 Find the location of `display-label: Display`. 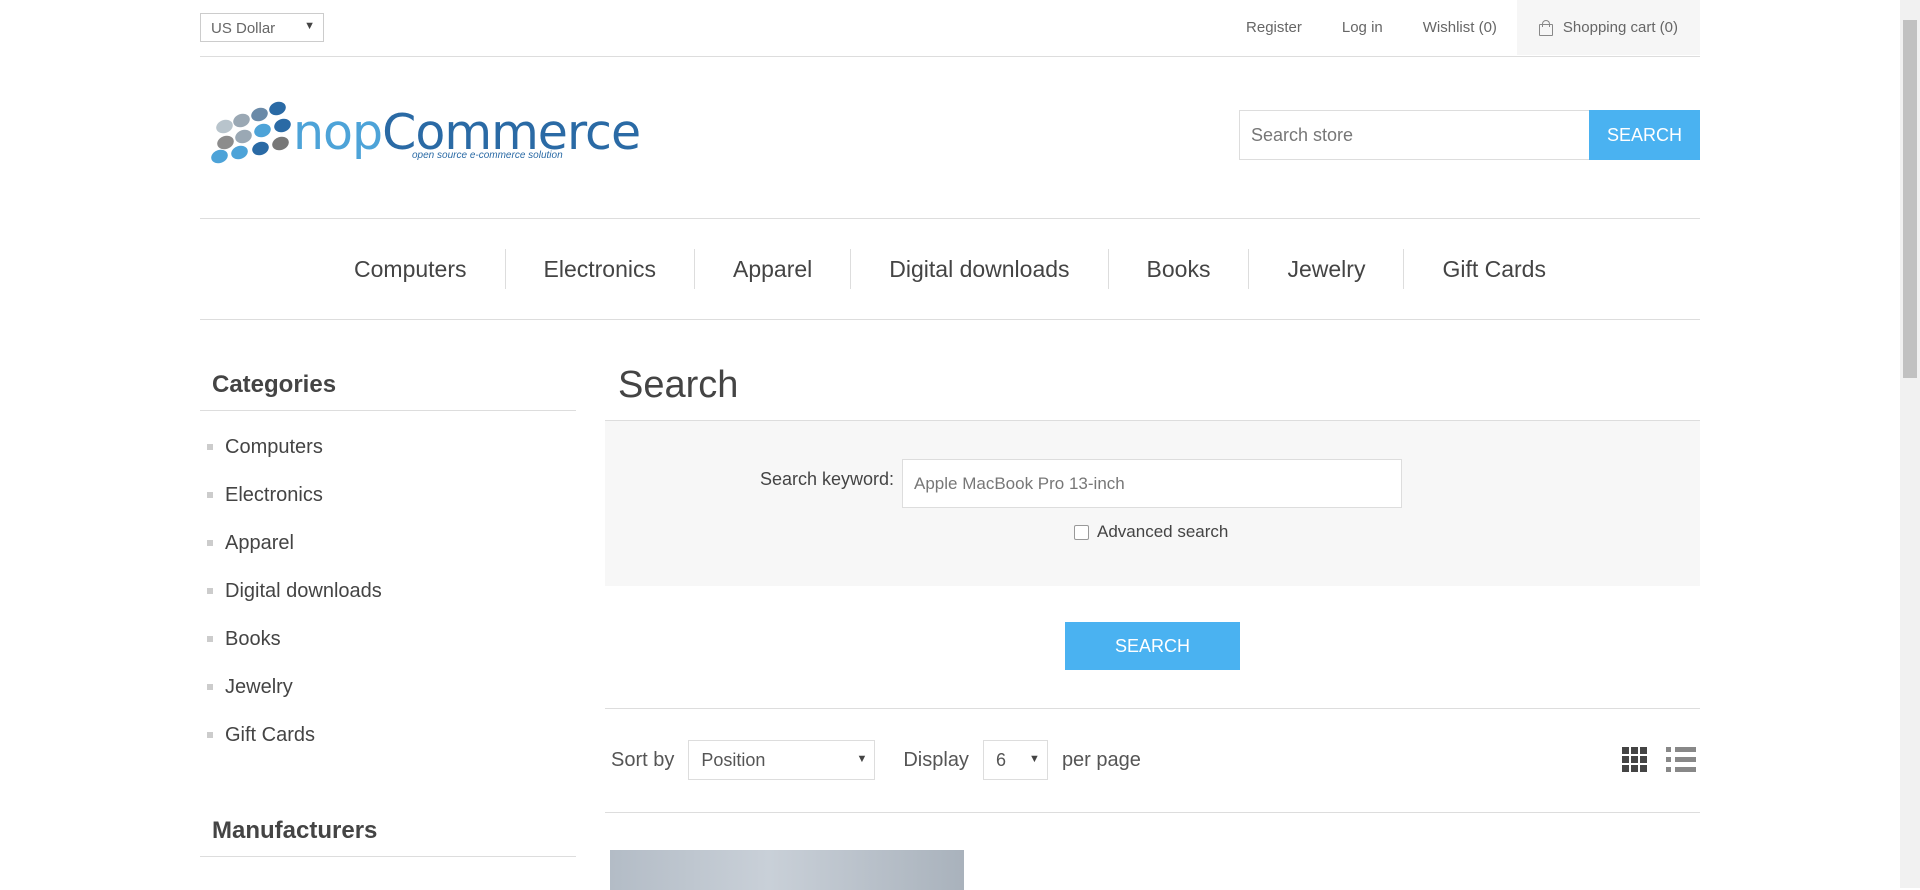

display-label: Display is located at coordinates (936, 759).